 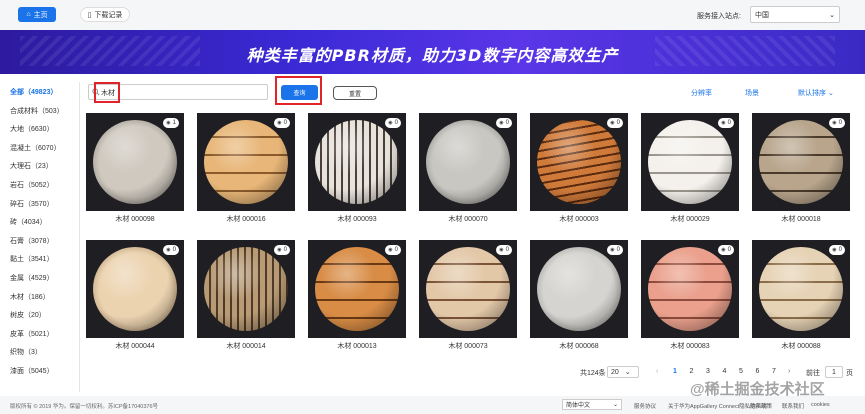 What do you see at coordinates (793, 406) in the screenshot?
I see `footer-link: 联系我们` at bounding box center [793, 406].